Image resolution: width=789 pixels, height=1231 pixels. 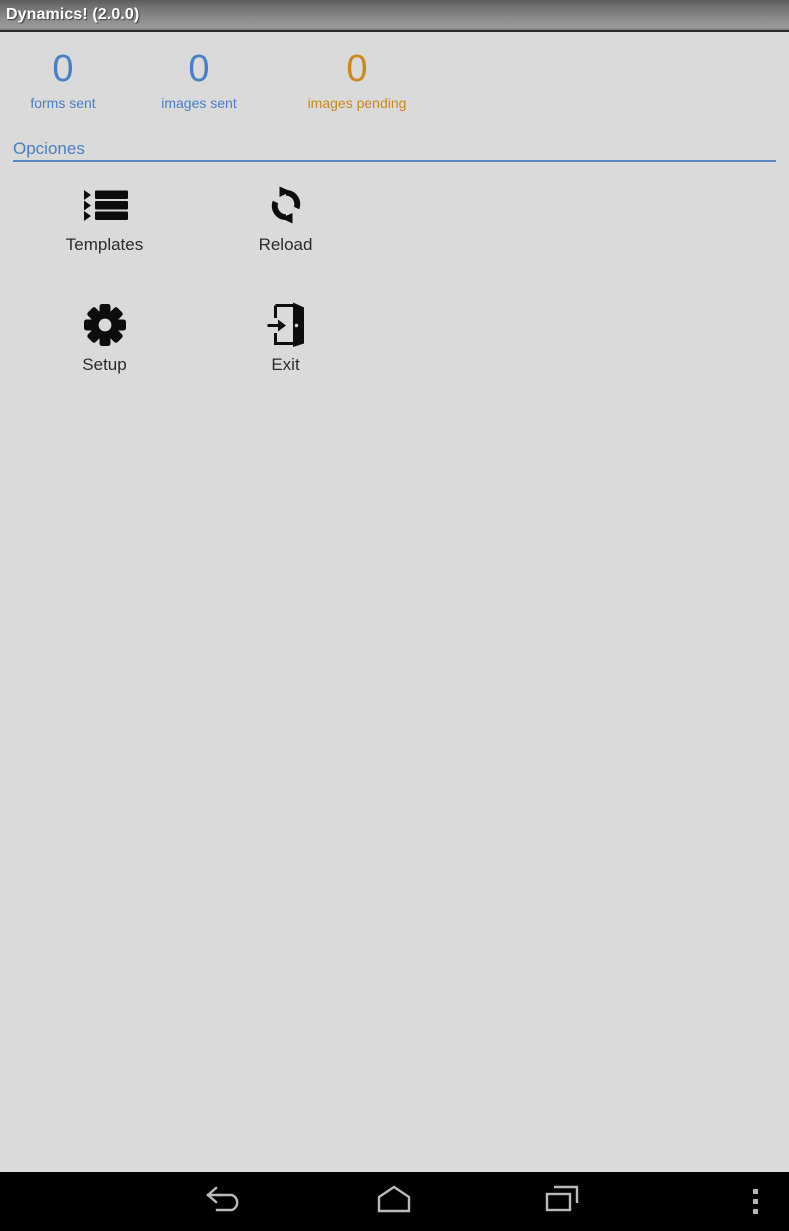 I want to click on android-navigation-bar, so click(x=394, y=1201).